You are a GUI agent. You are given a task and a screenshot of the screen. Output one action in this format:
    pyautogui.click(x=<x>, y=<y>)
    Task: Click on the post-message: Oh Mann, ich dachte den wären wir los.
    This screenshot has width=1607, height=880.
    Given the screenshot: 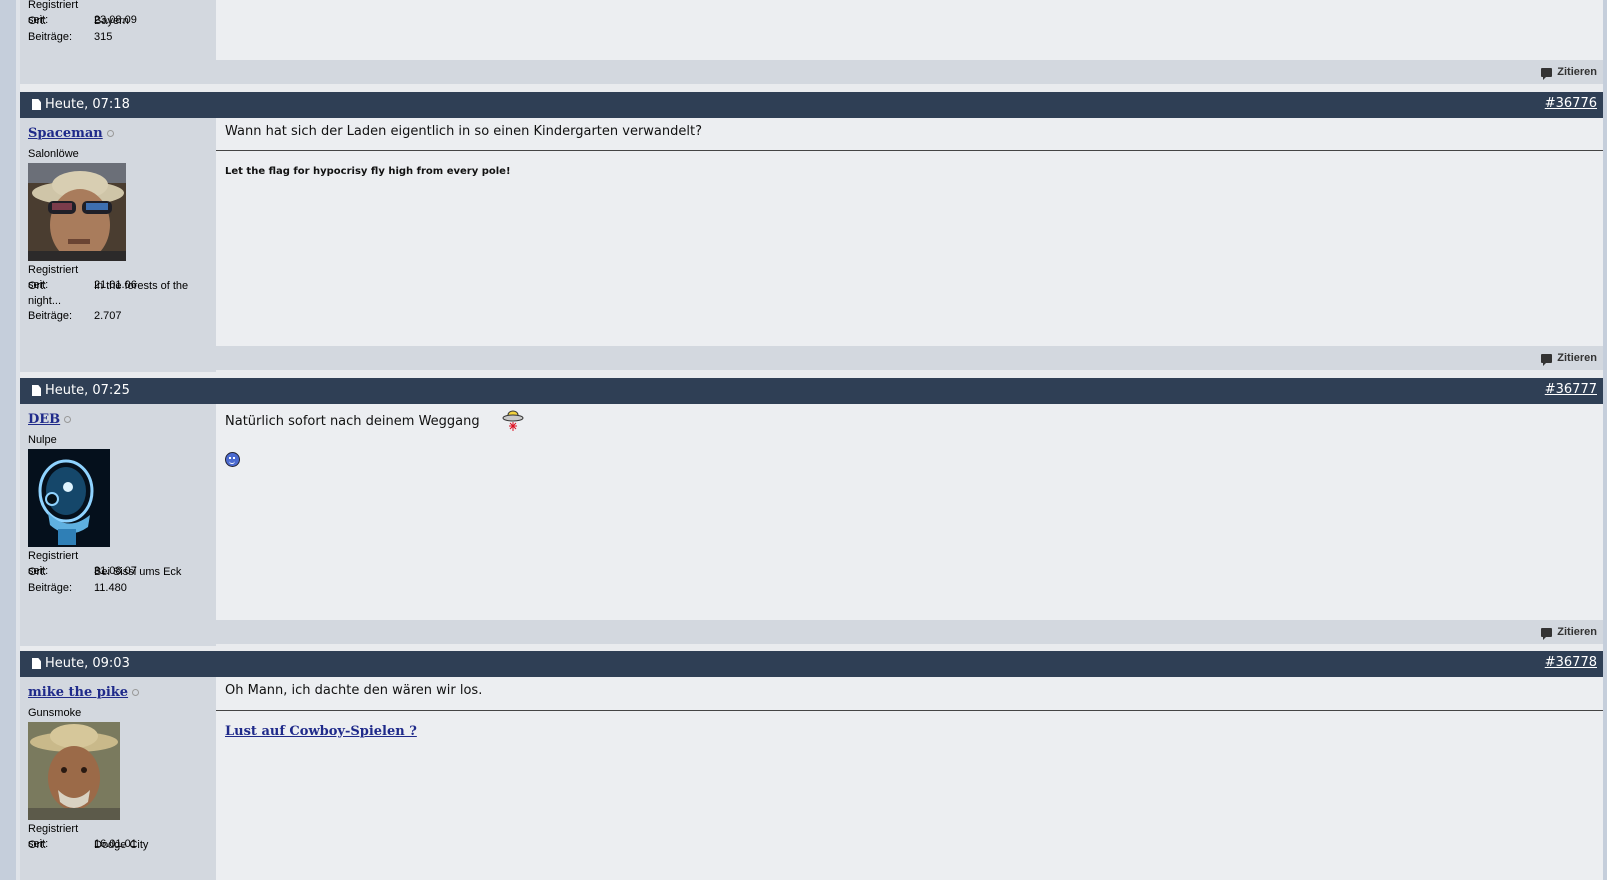 What is the action you would take?
    pyautogui.click(x=354, y=690)
    